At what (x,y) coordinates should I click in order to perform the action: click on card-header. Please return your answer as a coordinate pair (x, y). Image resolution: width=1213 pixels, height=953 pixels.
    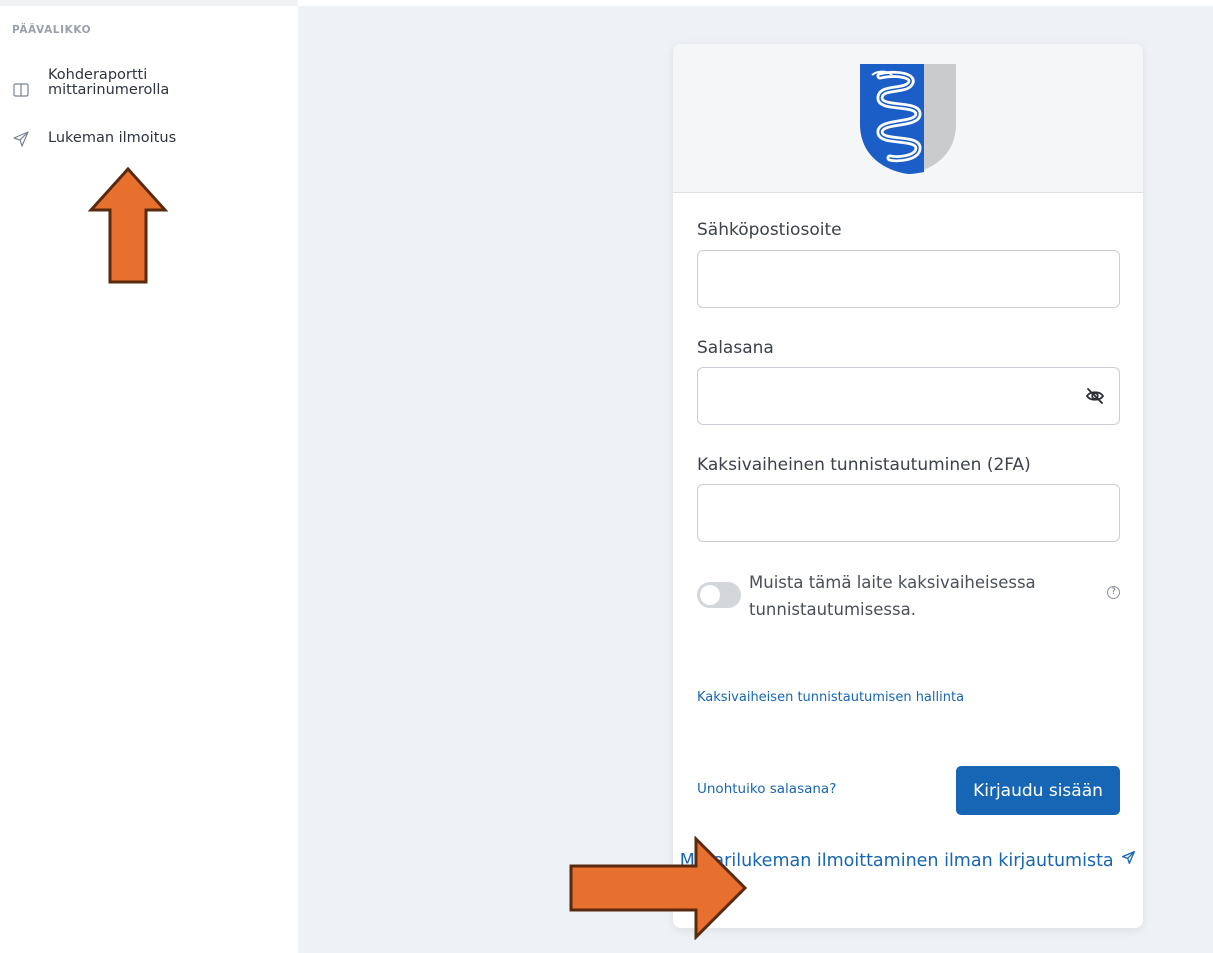
    Looking at the image, I should click on (908, 118).